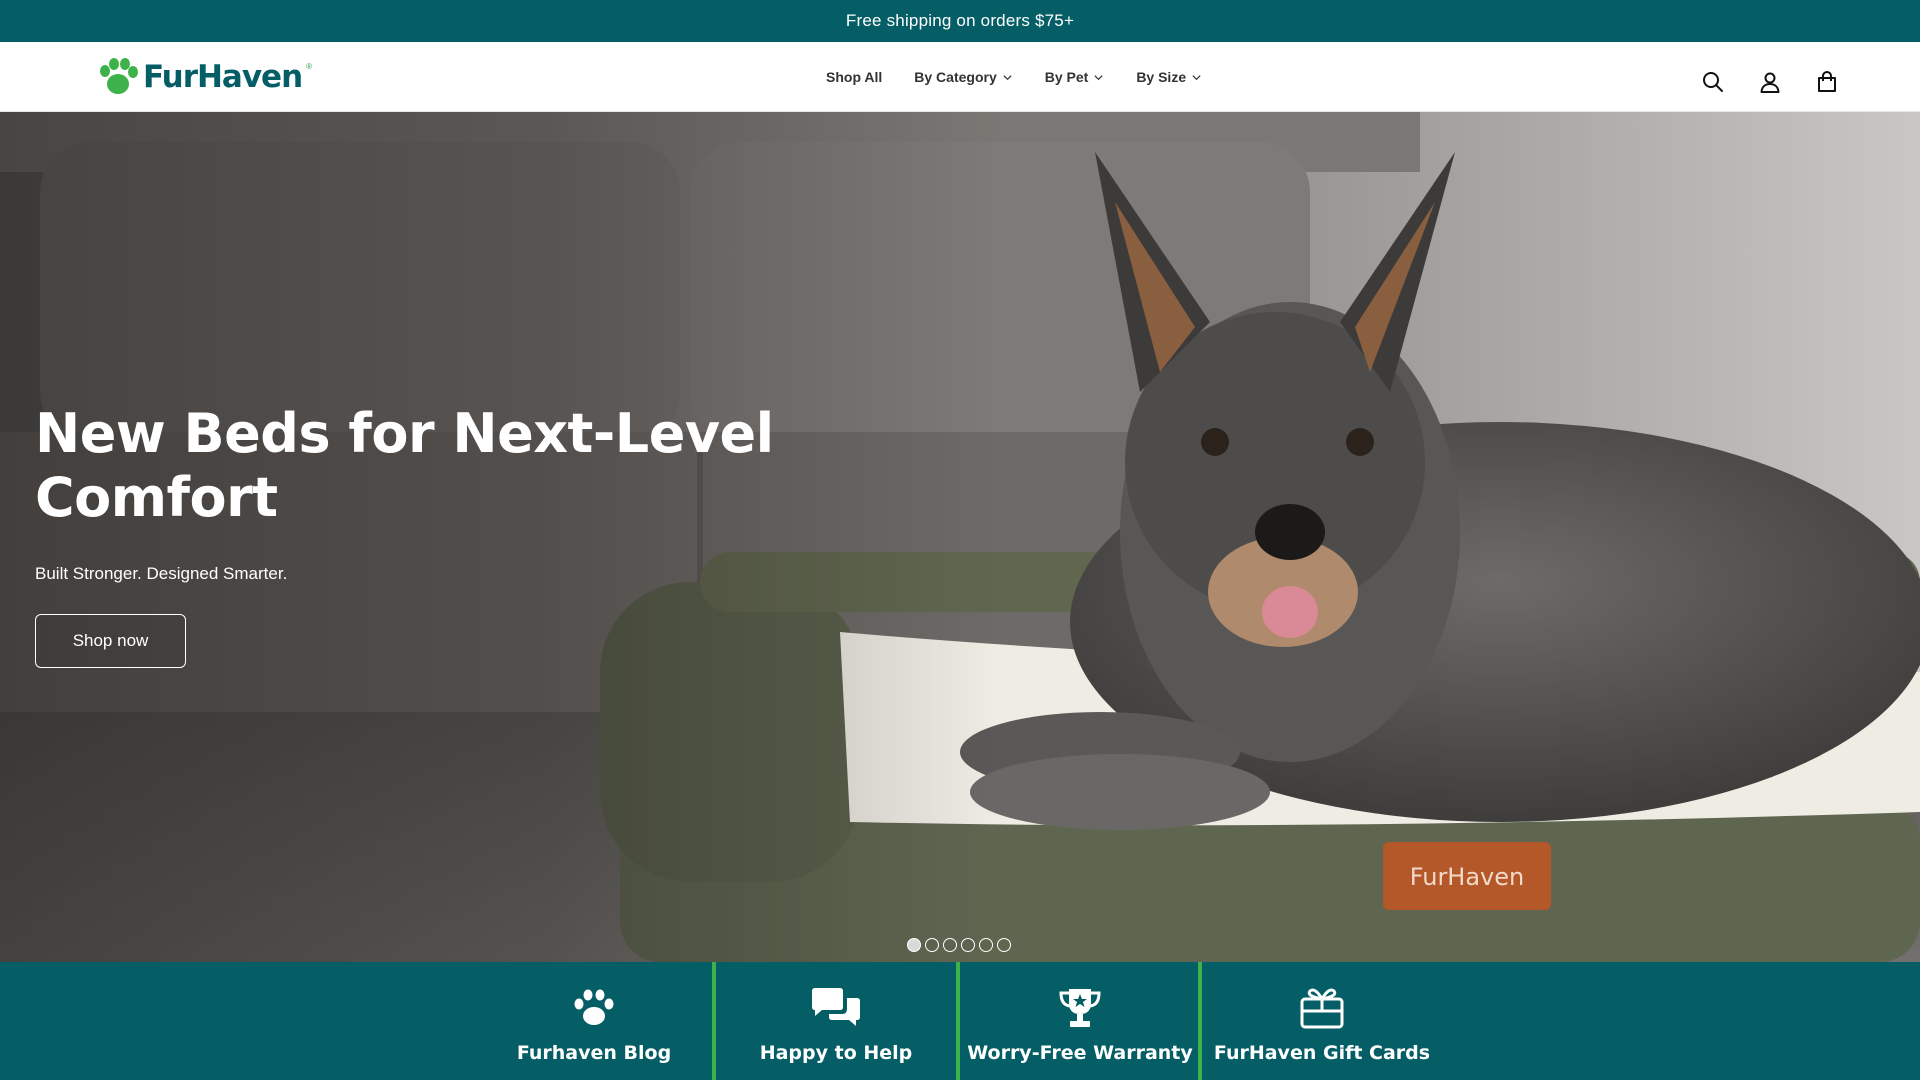 The image size is (1920, 1080). I want to click on nav-shop-all: Shop All, so click(854, 77).